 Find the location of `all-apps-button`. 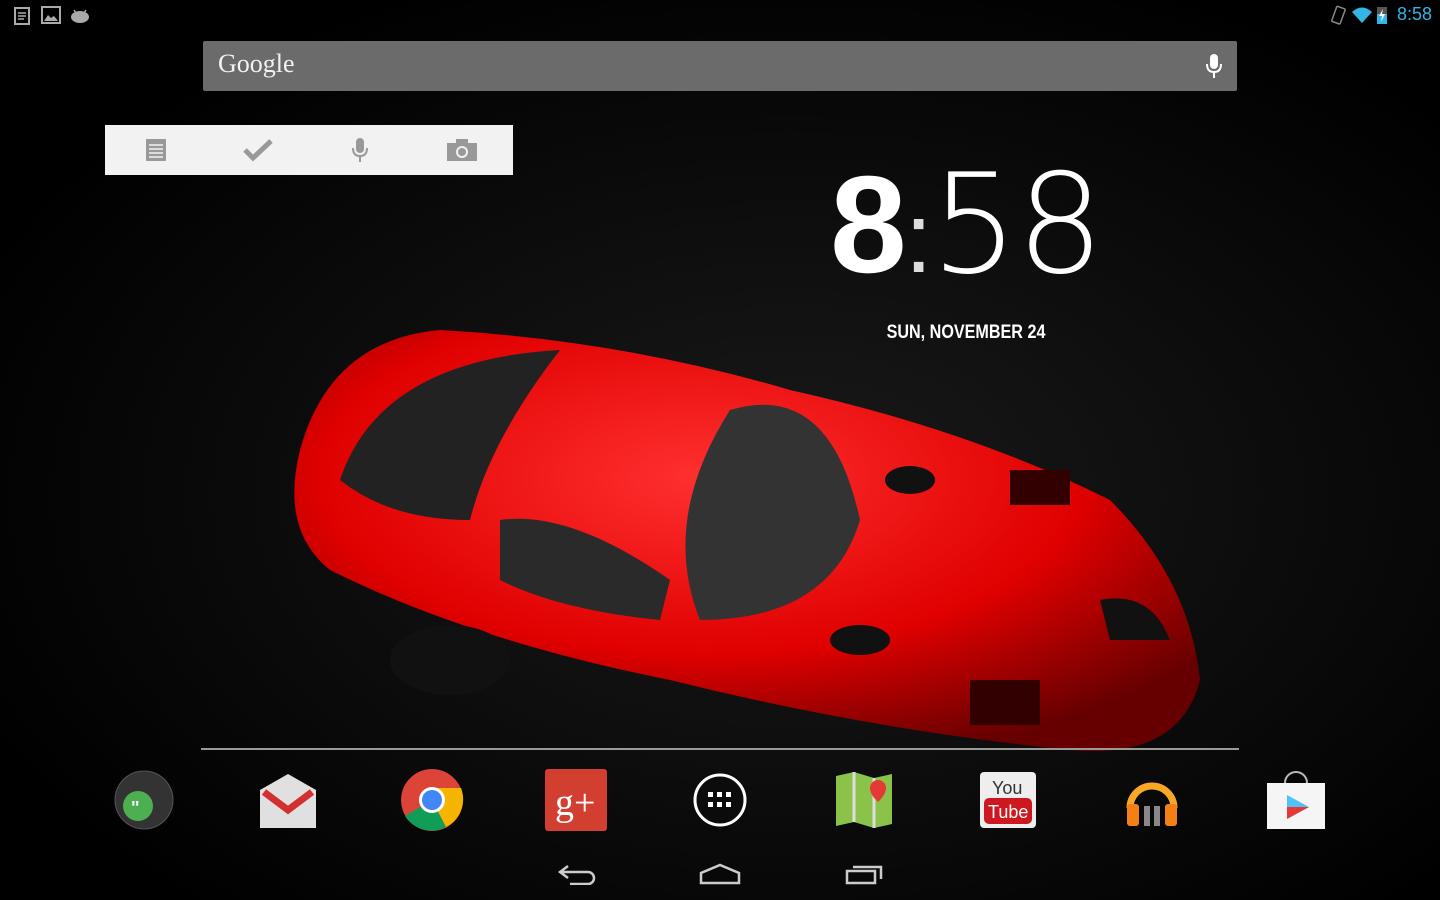

all-apps-button is located at coordinates (720, 800).